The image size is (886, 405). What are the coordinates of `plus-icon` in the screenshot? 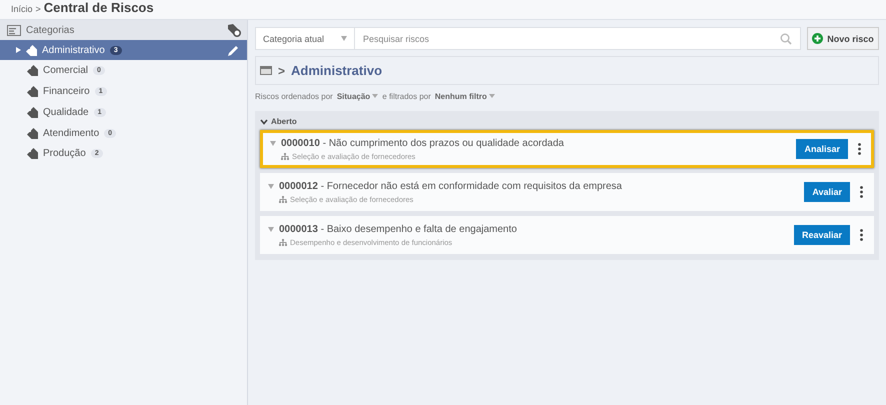 It's located at (818, 38).